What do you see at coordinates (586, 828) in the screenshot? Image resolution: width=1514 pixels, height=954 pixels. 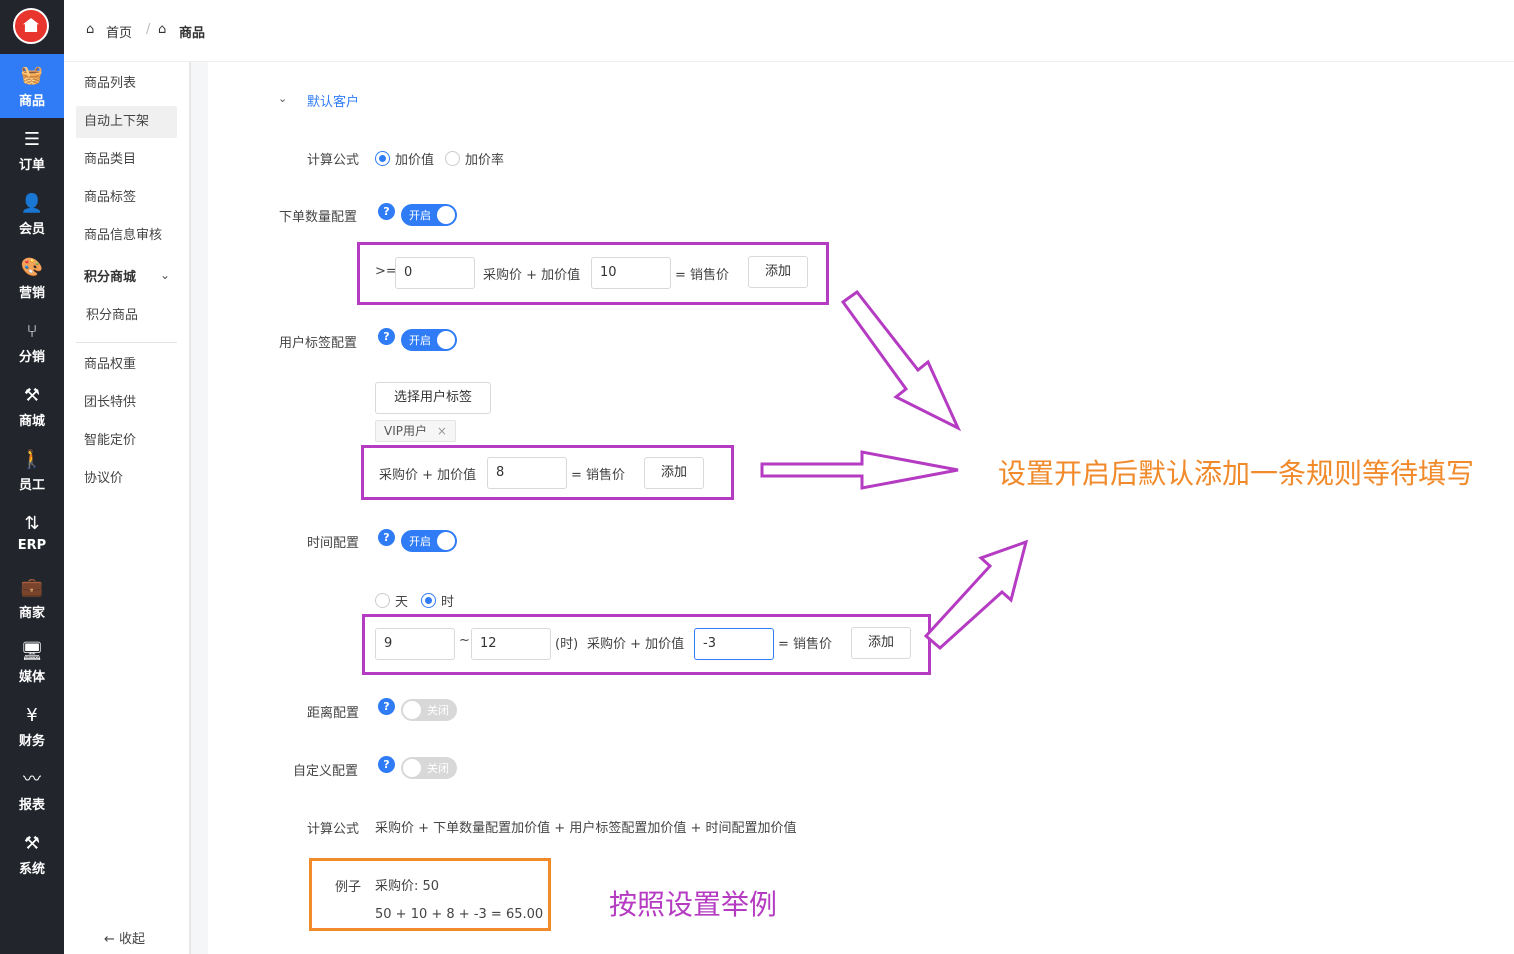 I see `formula-text: 采购价 + 下单数量配置加价值 + 用户标签配置加价值 + 时间配置加价值` at bounding box center [586, 828].